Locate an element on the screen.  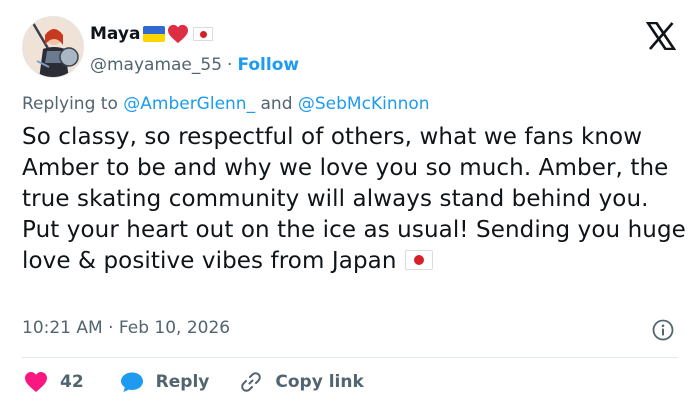
reply-button: Reply is located at coordinates (165, 382).